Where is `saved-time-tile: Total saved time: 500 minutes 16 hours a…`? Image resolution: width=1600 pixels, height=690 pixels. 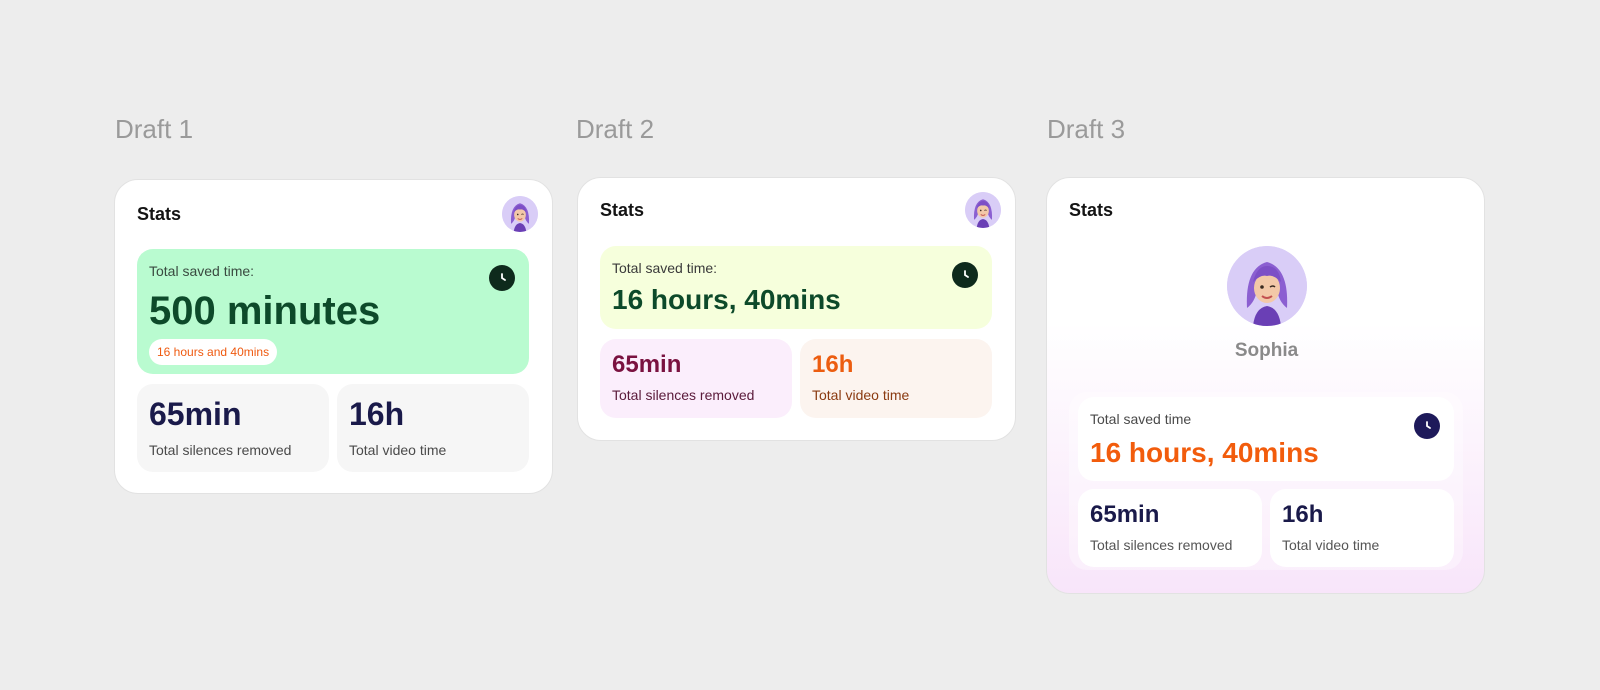
saved-time-tile: Total saved time: 500 minutes 16 hours a… is located at coordinates (333, 311).